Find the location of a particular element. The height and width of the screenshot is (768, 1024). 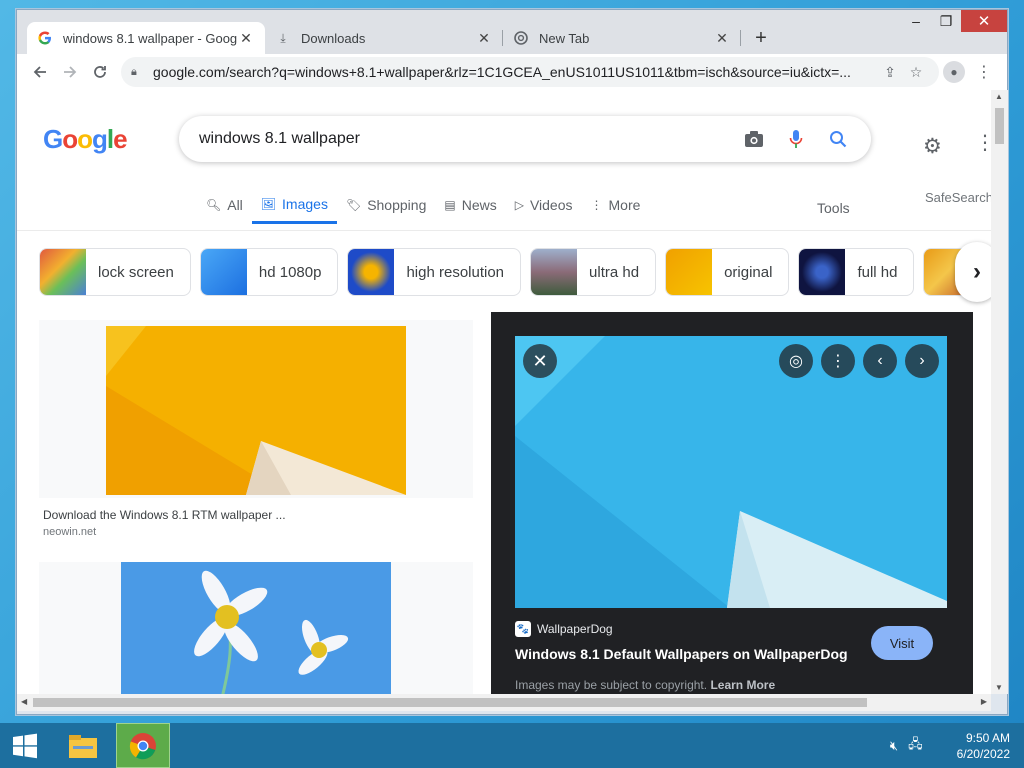

tab-title: New Tab is located at coordinates (564, 38).